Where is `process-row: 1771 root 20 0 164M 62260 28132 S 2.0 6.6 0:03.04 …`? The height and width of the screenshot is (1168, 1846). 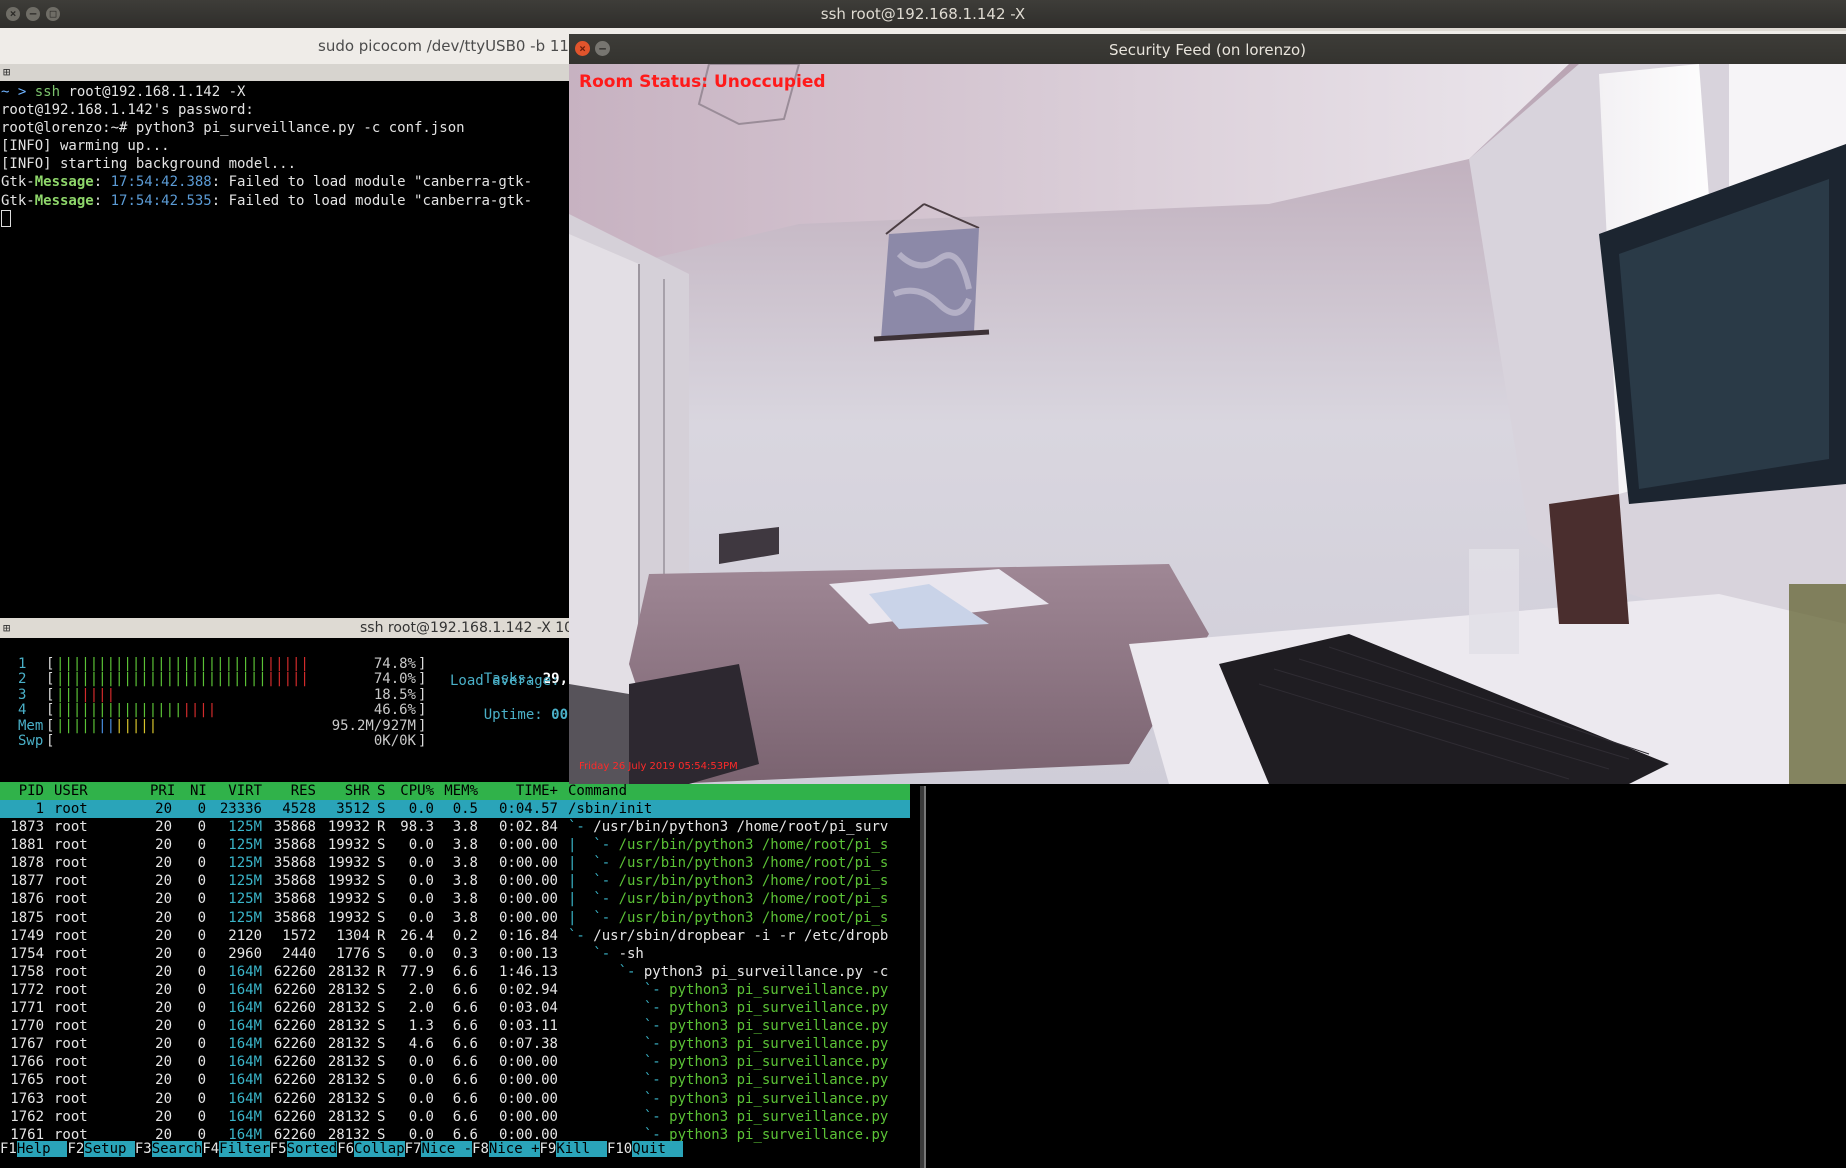 process-row: 1771 root 20 0 164M 62260 28132 S 2.0 6.6 0:03.04 … is located at coordinates (455, 1008).